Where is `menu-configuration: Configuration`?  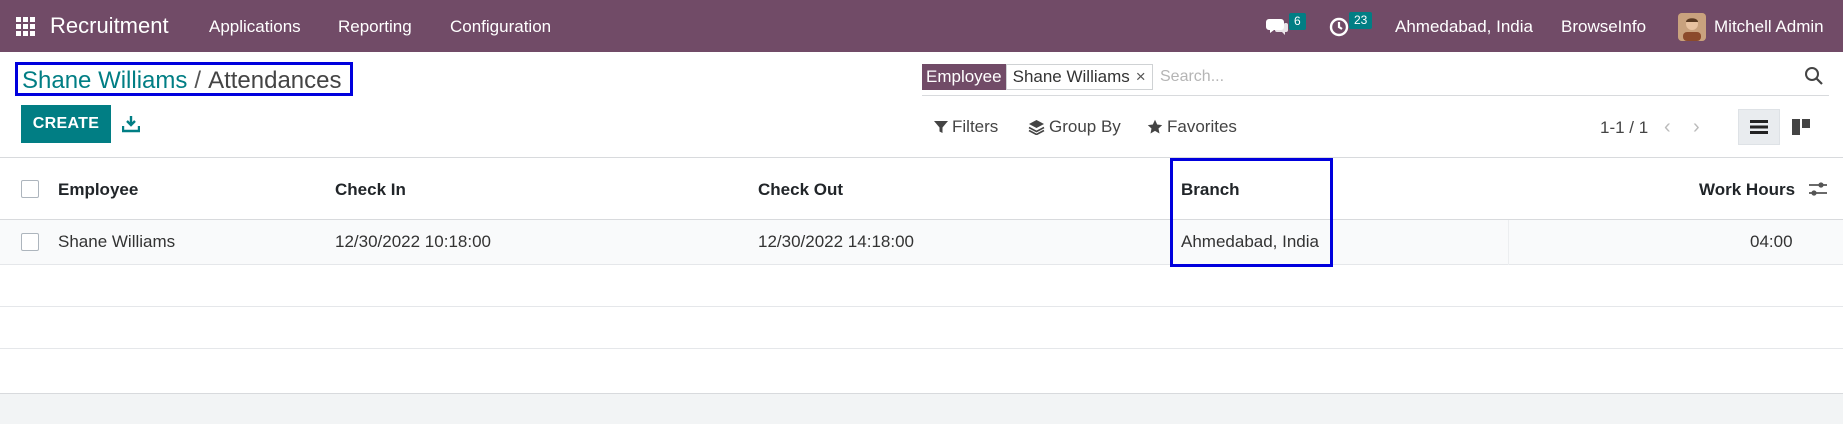
menu-configuration: Configuration is located at coordinates (500, 27).